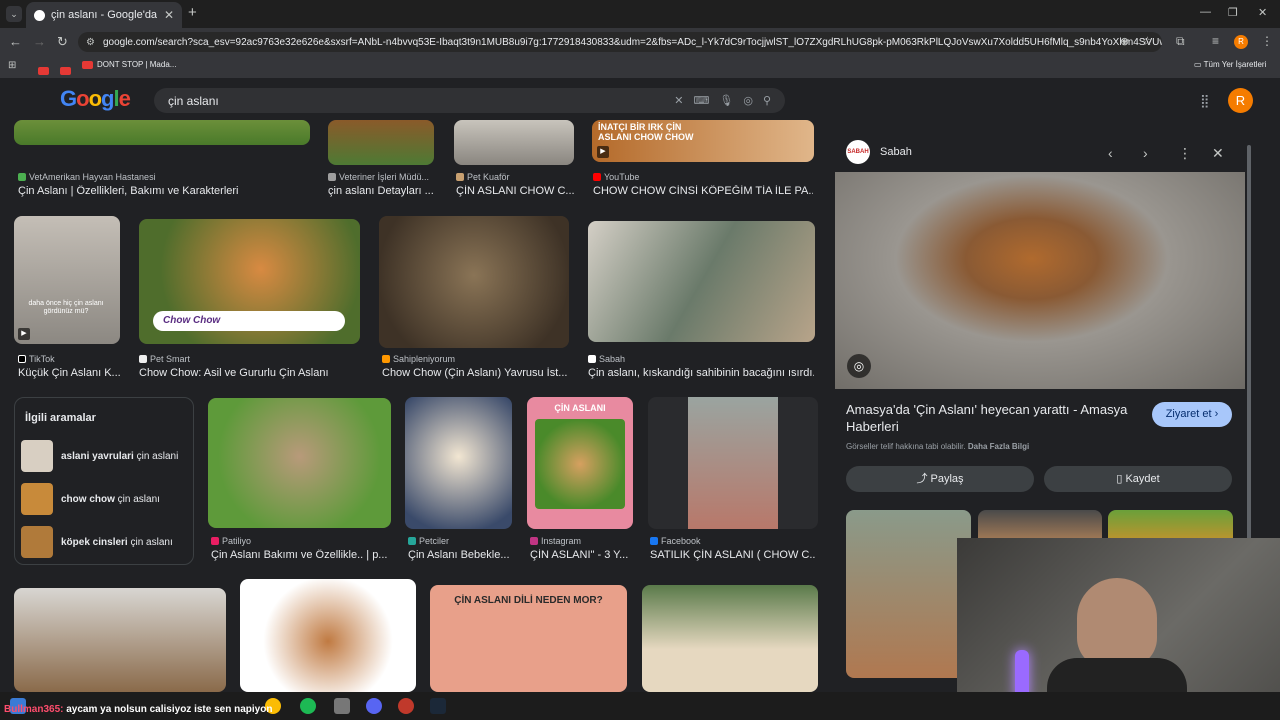 The image size is (1280, 720). What do you see at coordinates (703, 141) in the screenshot?
I see `result-image: İNATÇI BİR IRK ÇİN ASLANI CHOW CHOW ▶` at bounding box center [703, 141].